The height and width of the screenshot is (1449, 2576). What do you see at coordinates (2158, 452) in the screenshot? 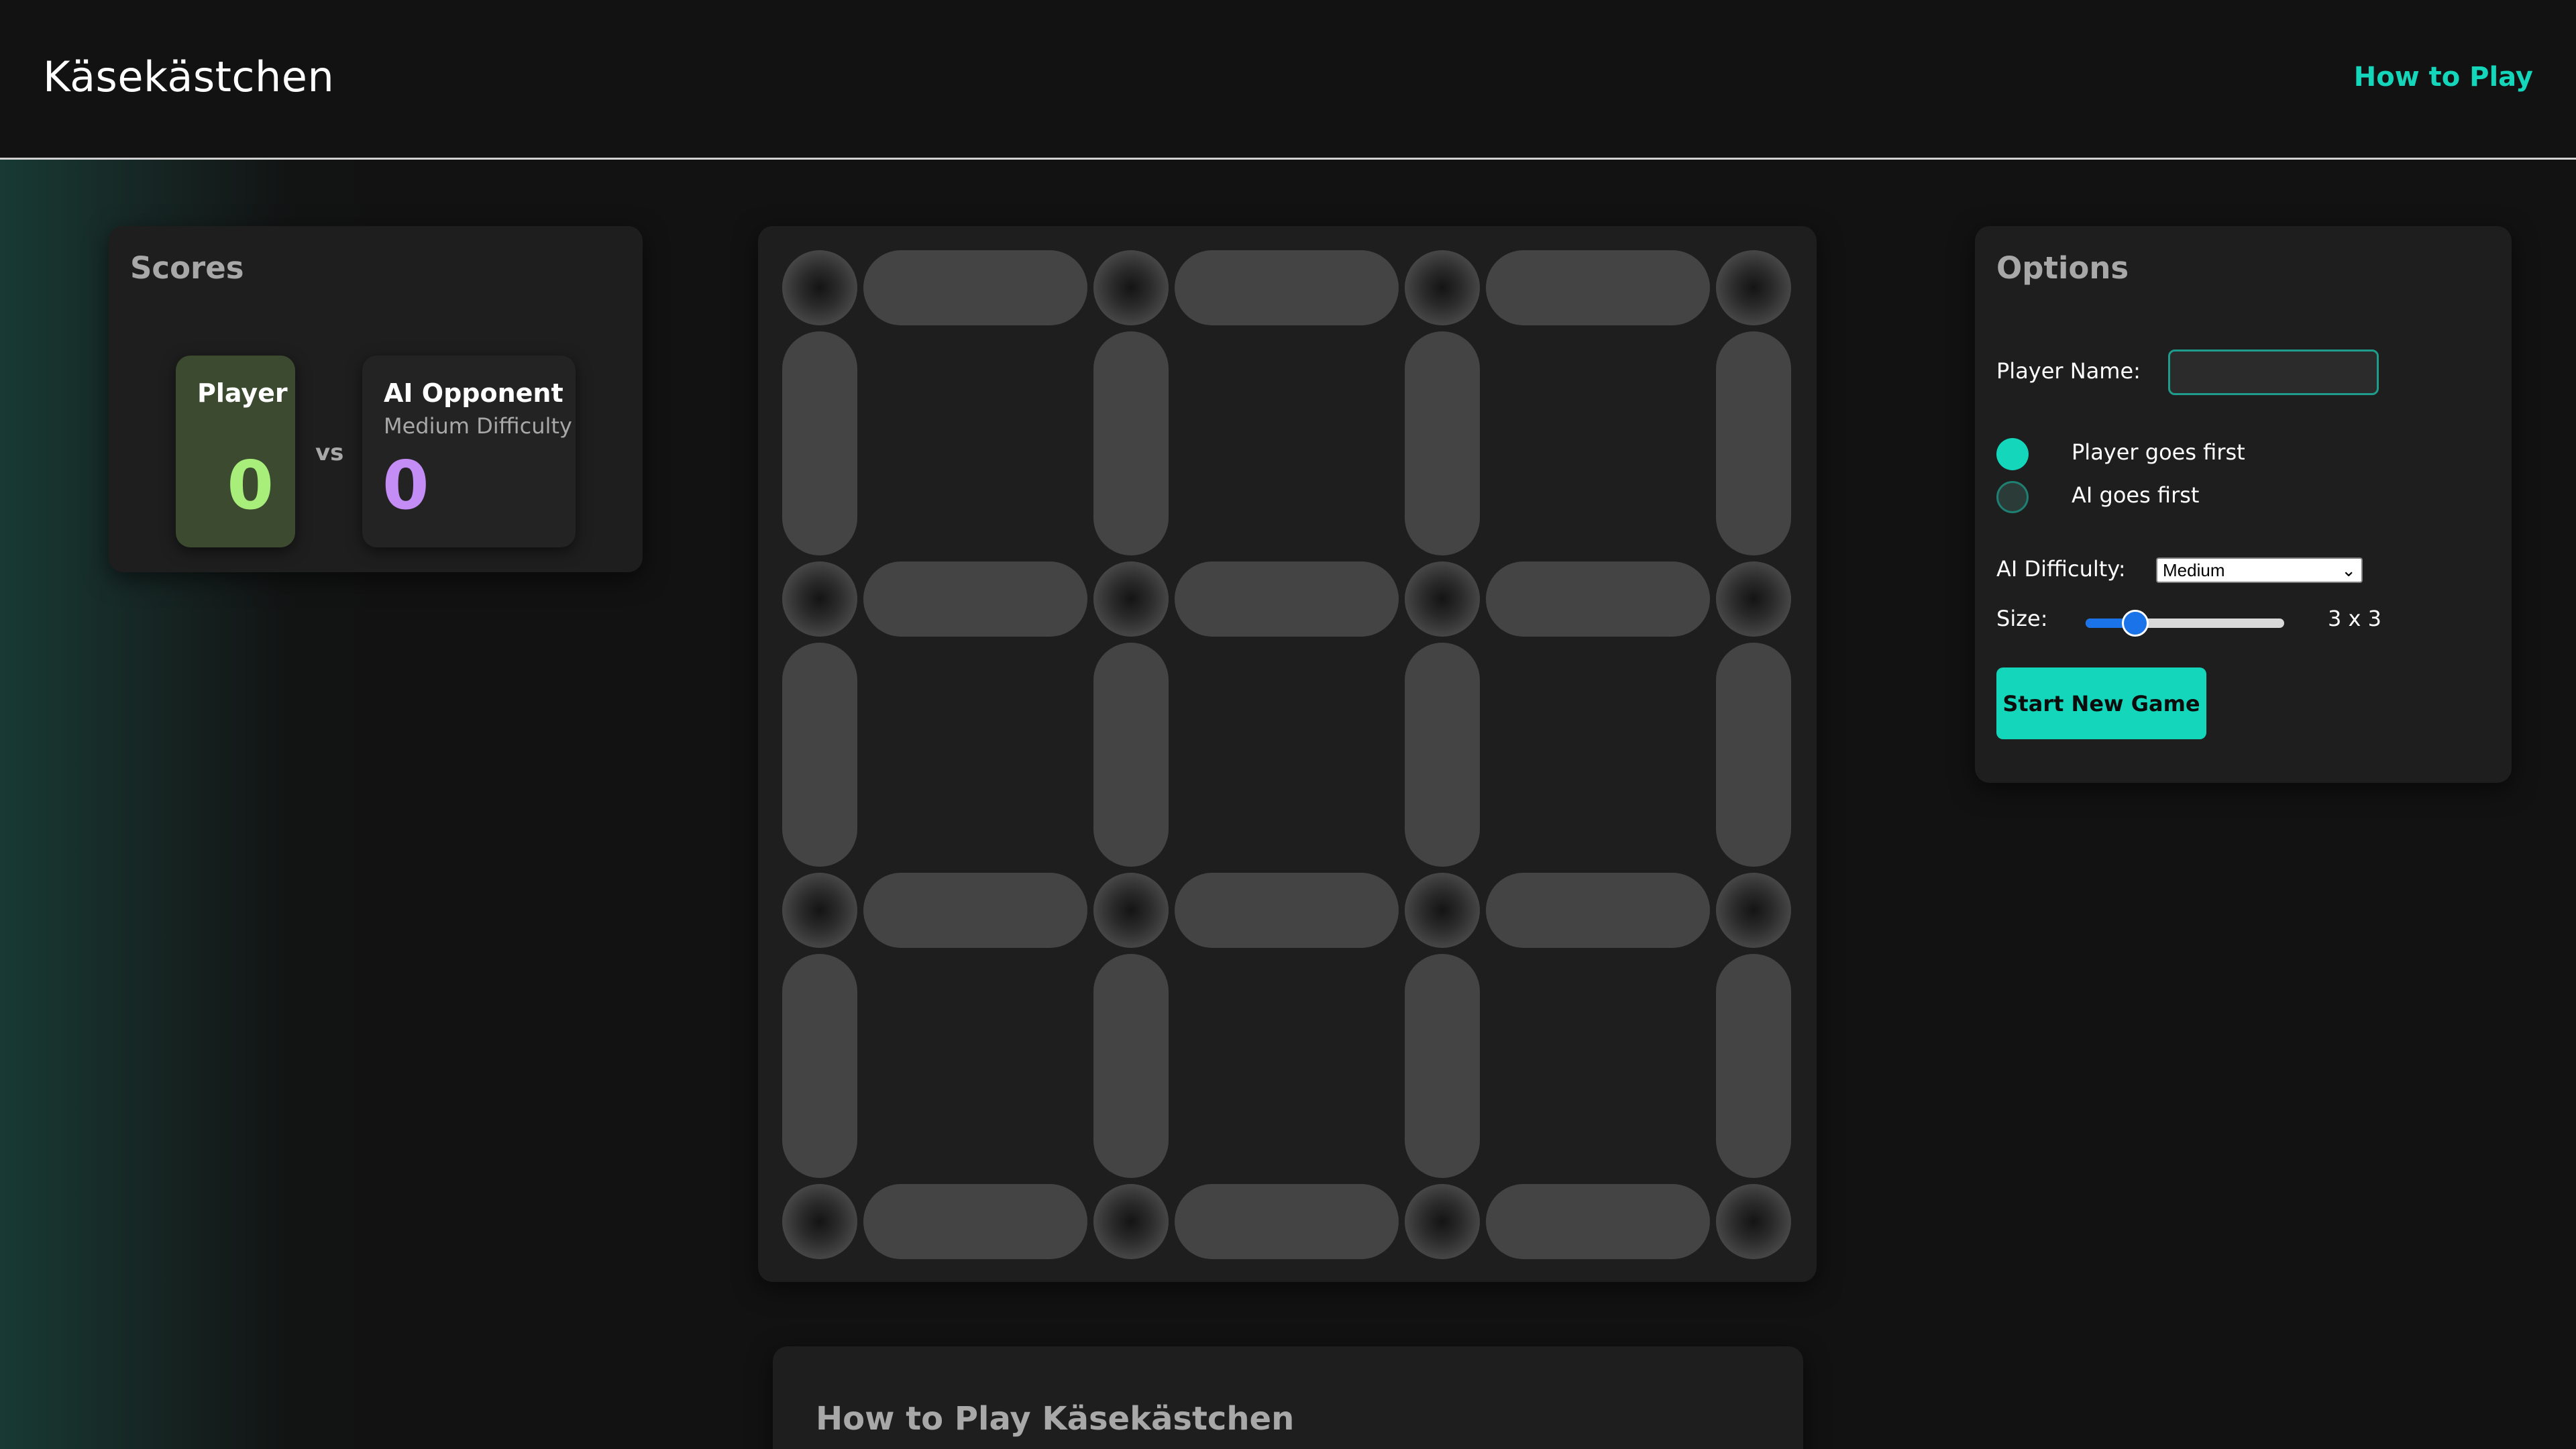
I see `radio-player-first-label: Player goes first` at bounding box center [2158, 452].